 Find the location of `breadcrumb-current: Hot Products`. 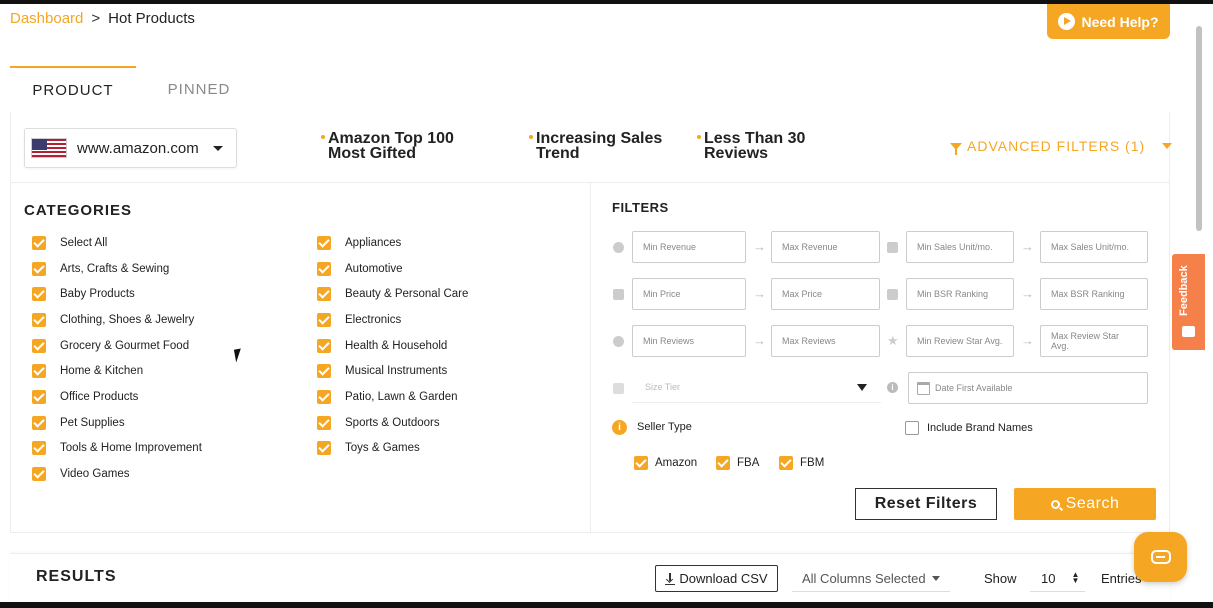

breadcrumb-current: Hot Products is located at coordinates (151, 18).